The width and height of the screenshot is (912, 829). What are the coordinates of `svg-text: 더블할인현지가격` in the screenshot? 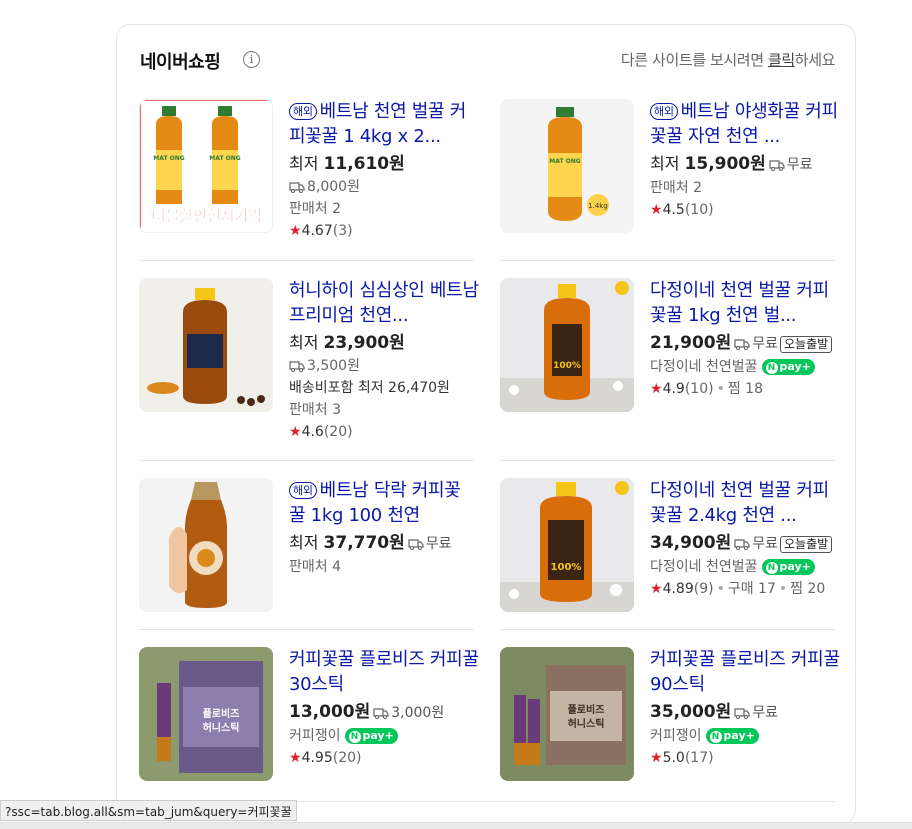 It's located at (207, 216).